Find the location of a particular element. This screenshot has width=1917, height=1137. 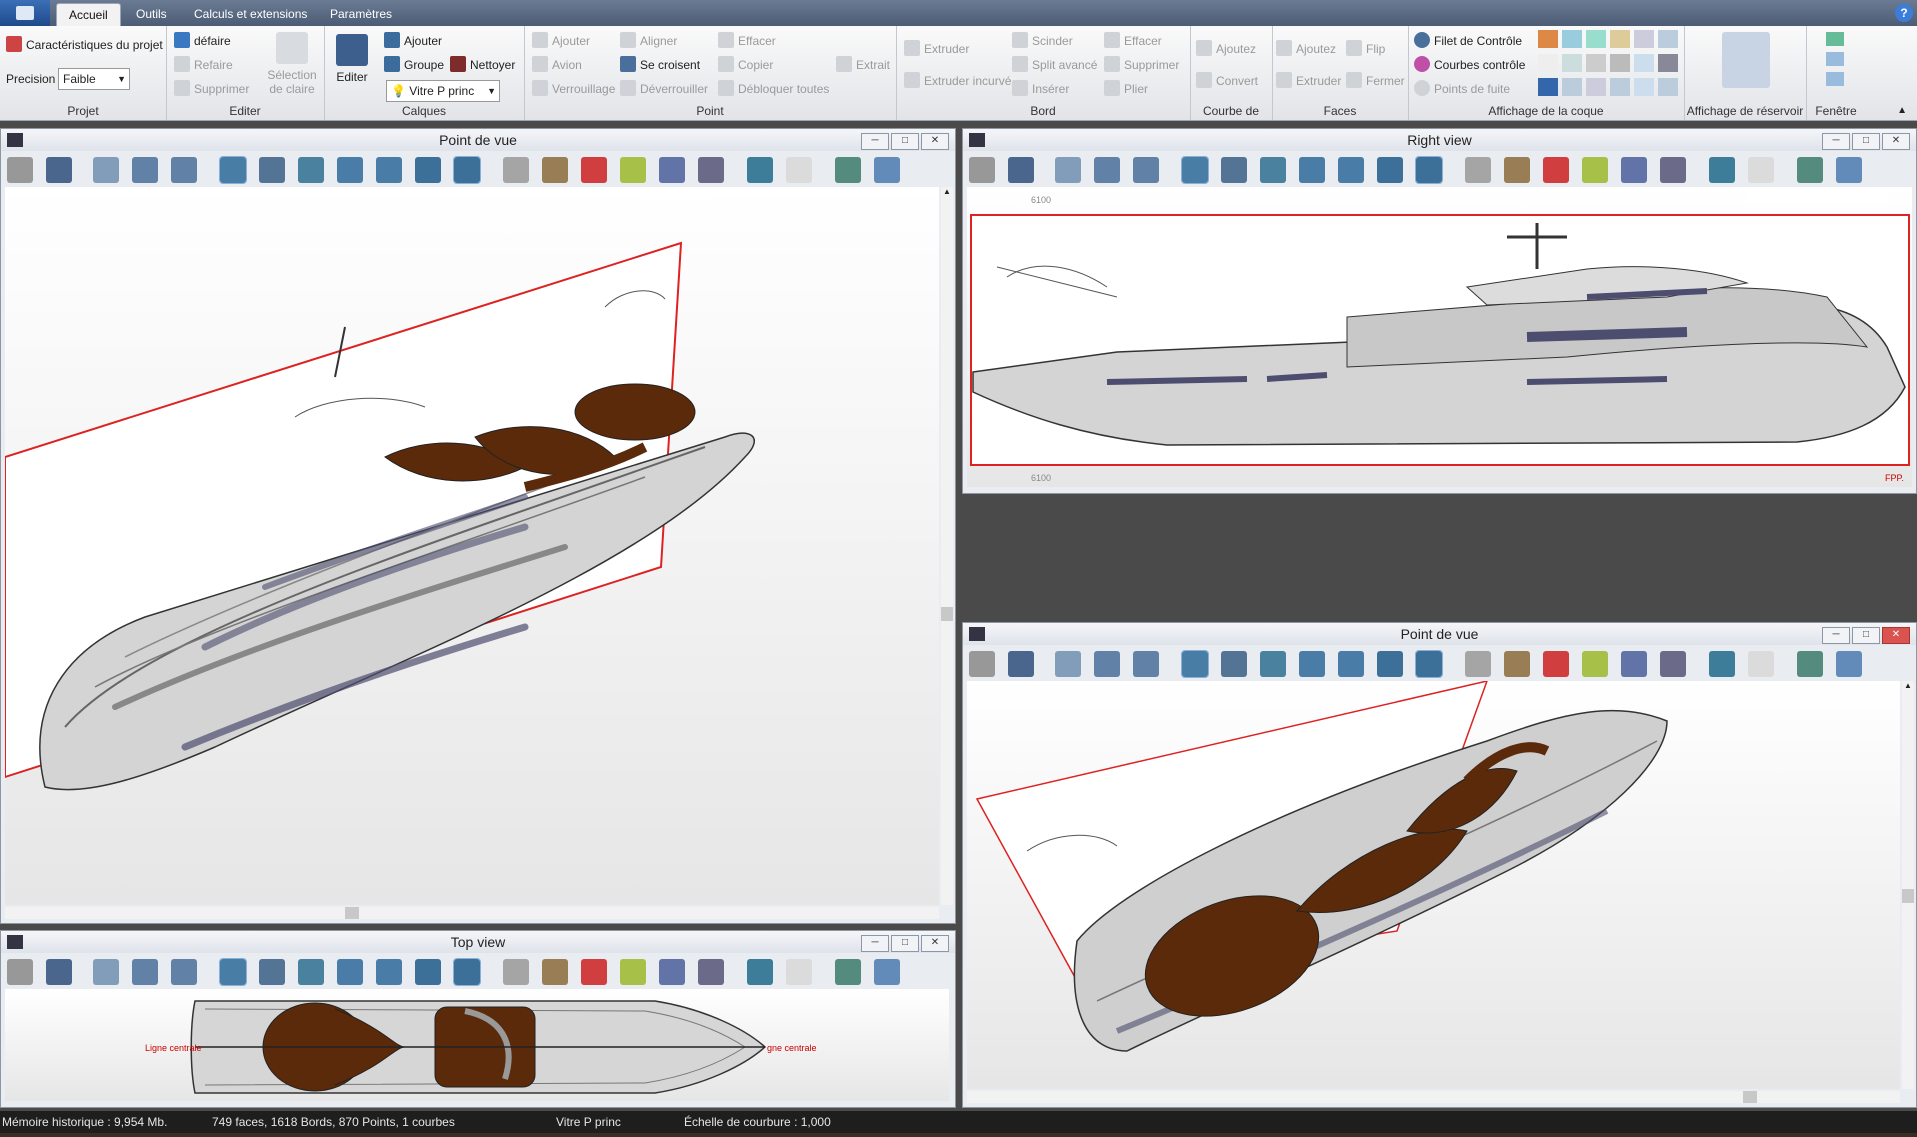

calques-editer-button: Editer is located at coordinates (352, 59).